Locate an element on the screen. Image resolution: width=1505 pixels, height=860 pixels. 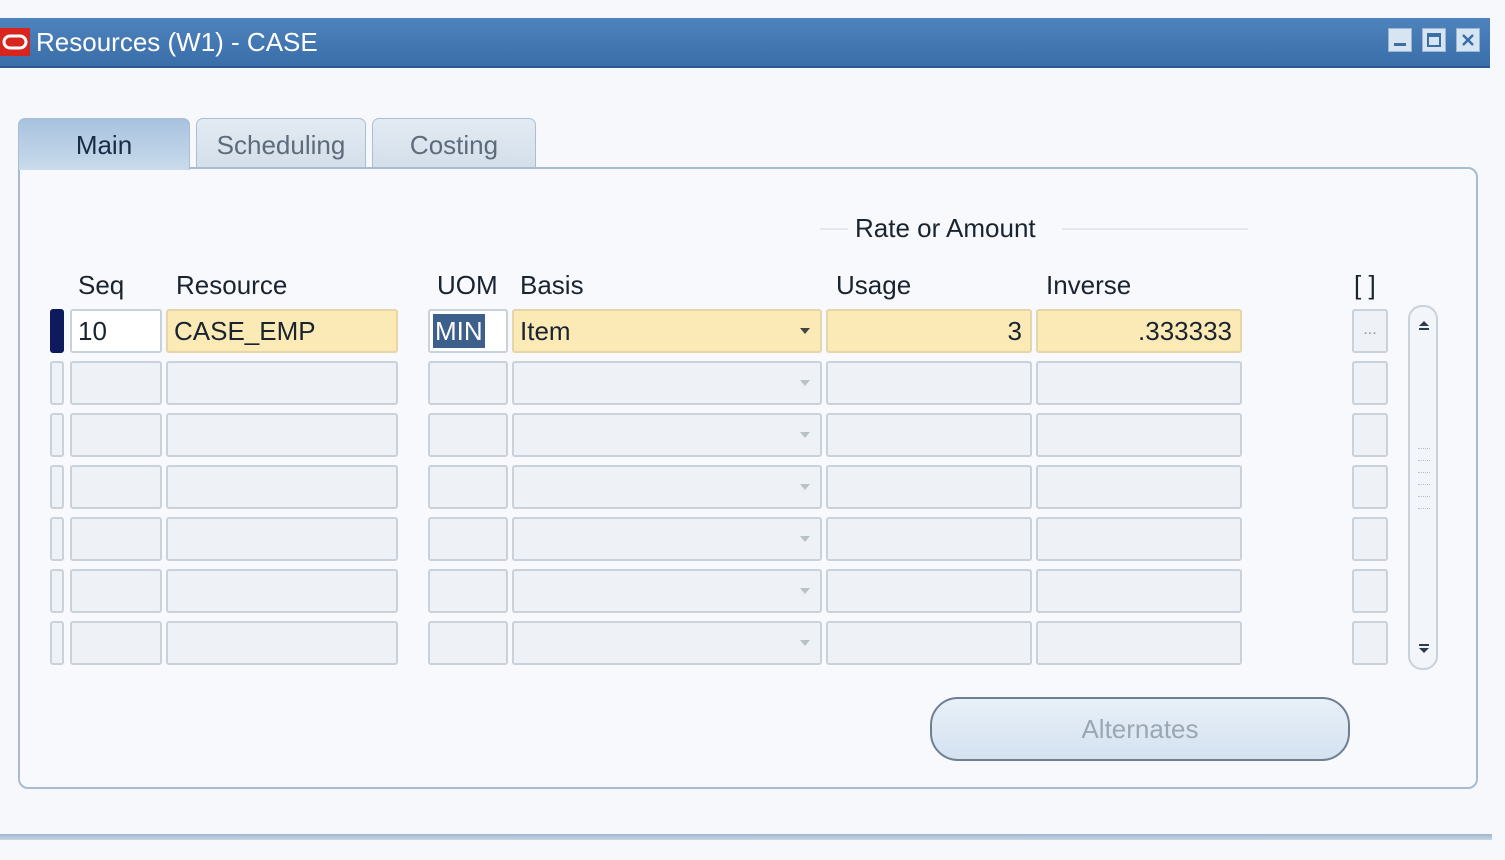
close-icon is located at coordinates (1468, 40).